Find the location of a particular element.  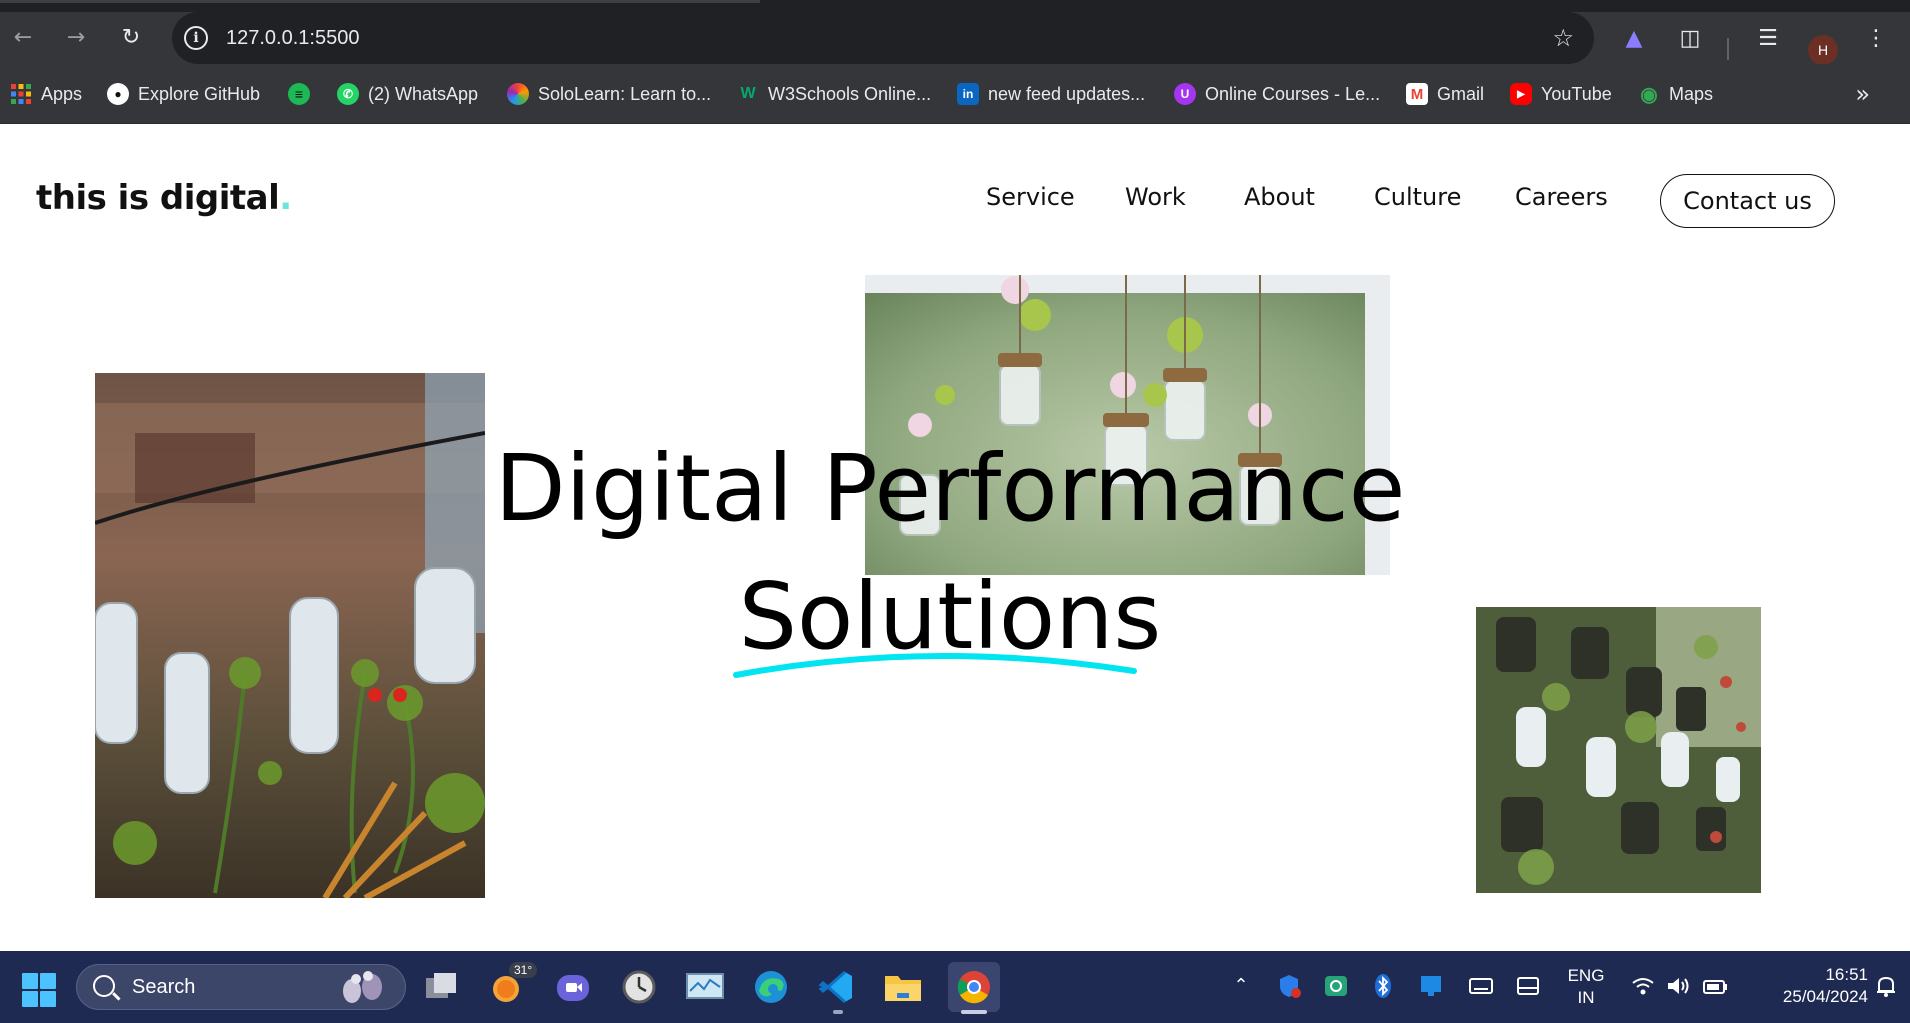

show-hidden-icons-icon: ⌃ is located at coordinates (1241, 986).